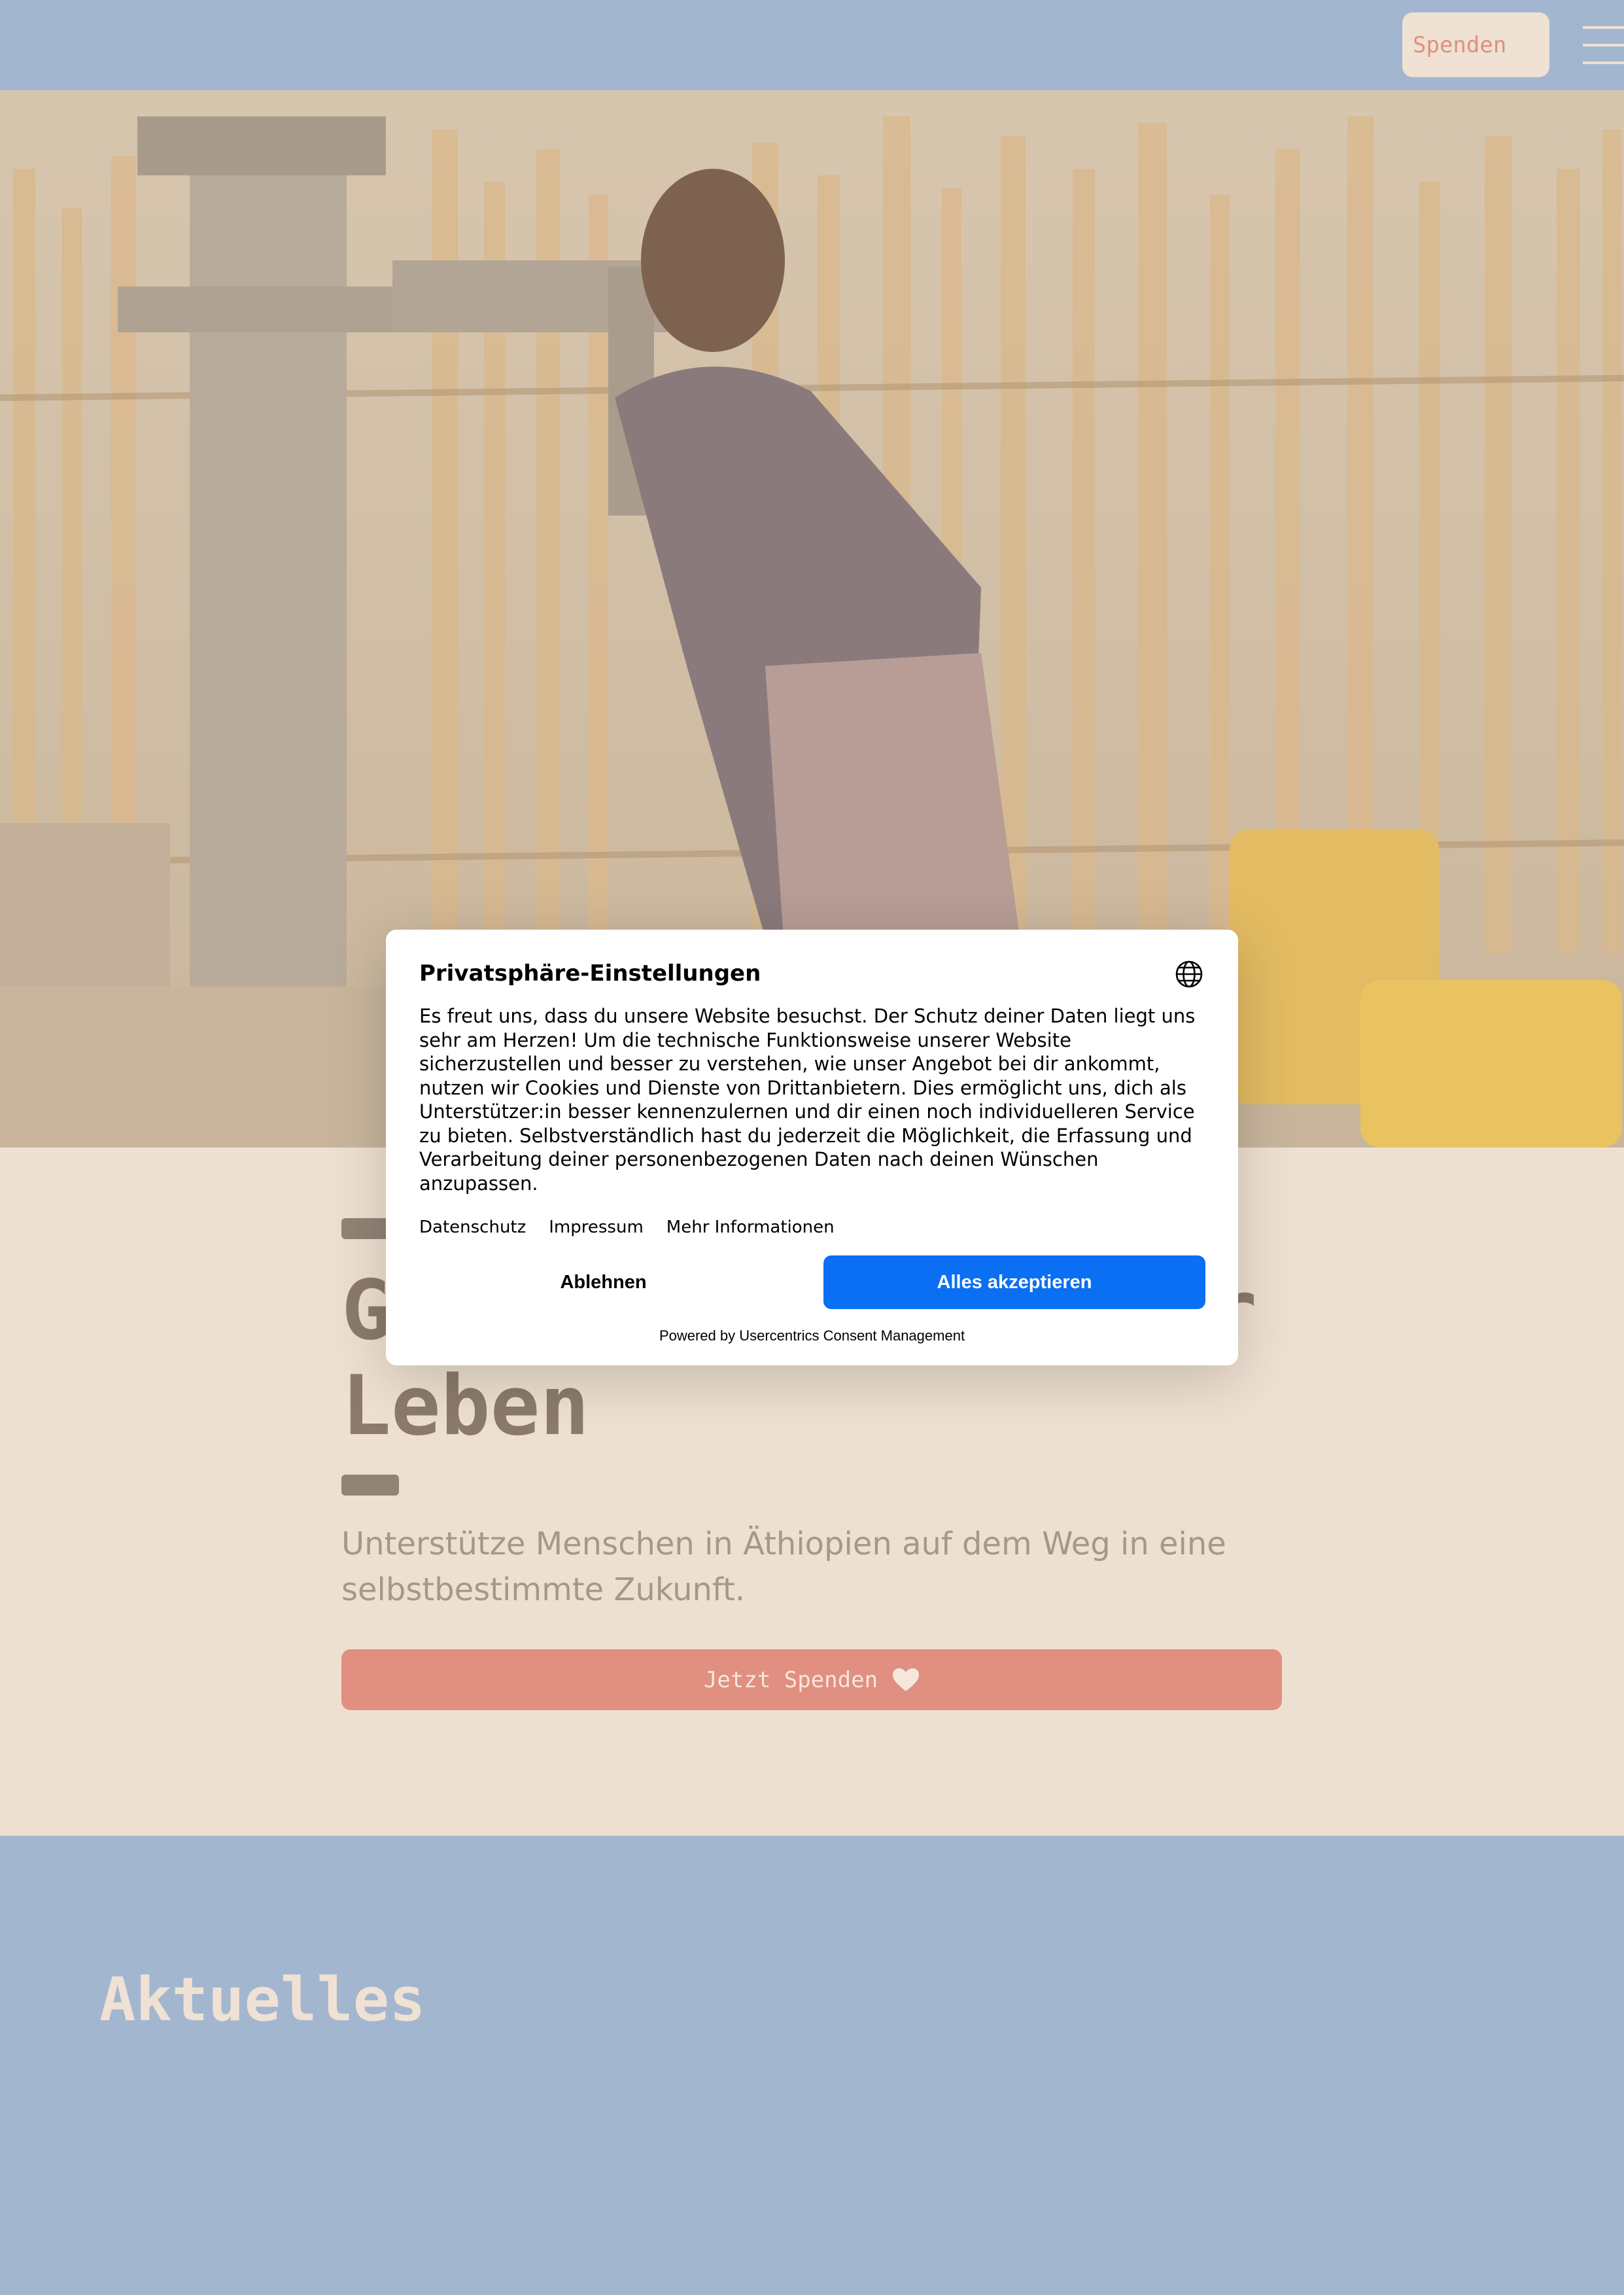 The image size is (1624, 2295). Describe the element at coordinates (907, 1679) in the screenshot. I see `heart-icon` at that location.